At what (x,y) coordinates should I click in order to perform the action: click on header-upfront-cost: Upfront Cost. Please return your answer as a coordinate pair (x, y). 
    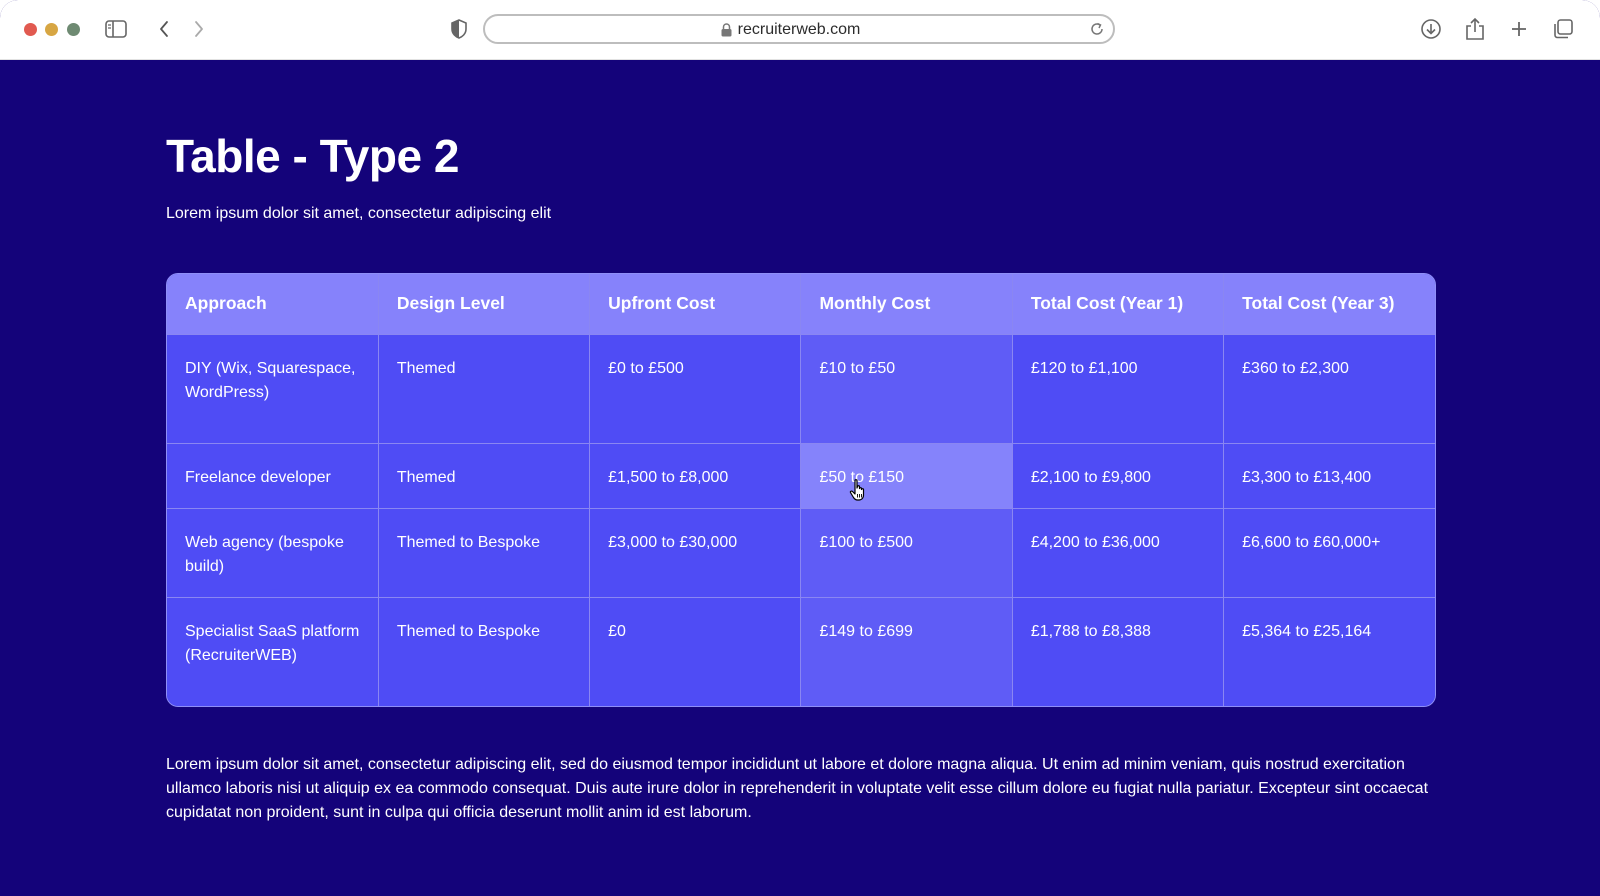
    Looking at the image, I should click on (695, 304).